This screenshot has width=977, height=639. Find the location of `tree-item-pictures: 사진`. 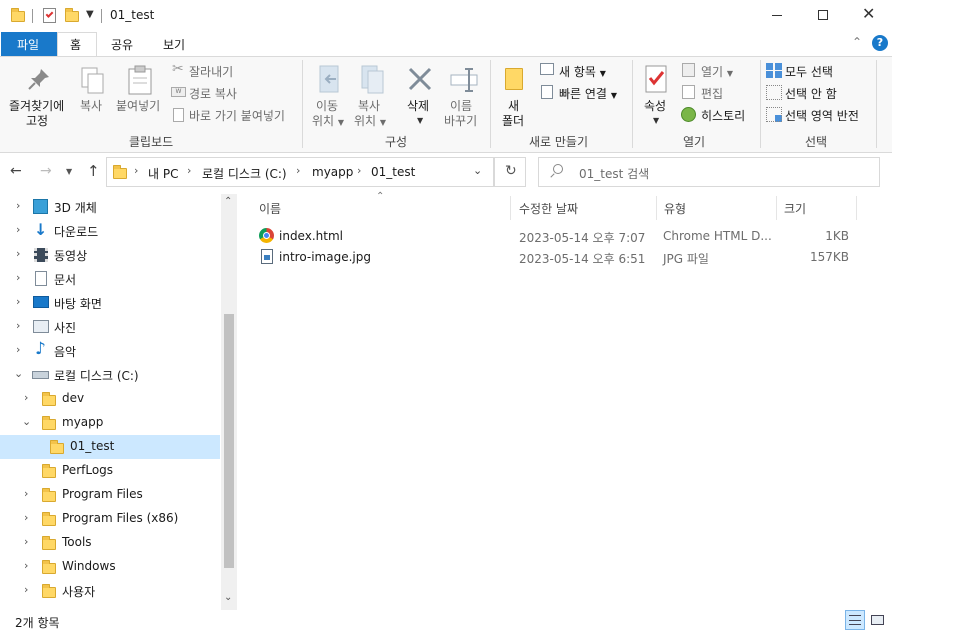

tree-item-pictures: 사진 is located at coordinates (65, 327).